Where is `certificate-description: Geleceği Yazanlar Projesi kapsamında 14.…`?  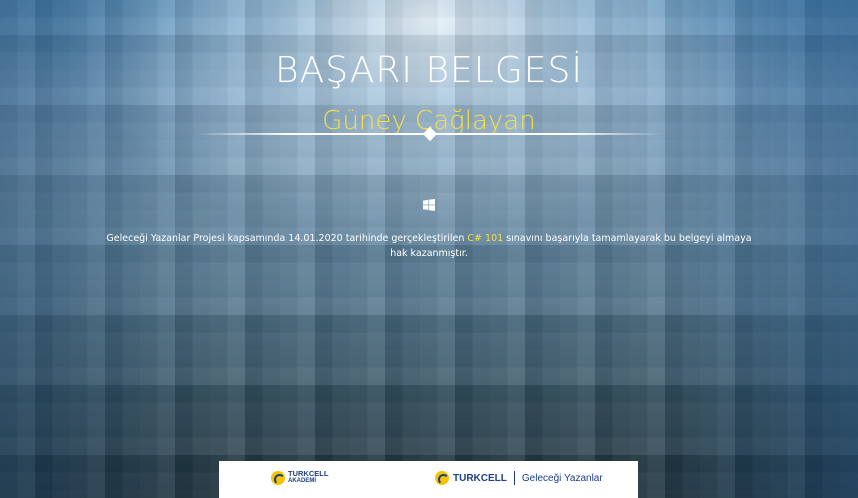 certificate-description: Geleceği Yazanlar Projesi kapsamında 14.… is located at coordinates (429, 246).